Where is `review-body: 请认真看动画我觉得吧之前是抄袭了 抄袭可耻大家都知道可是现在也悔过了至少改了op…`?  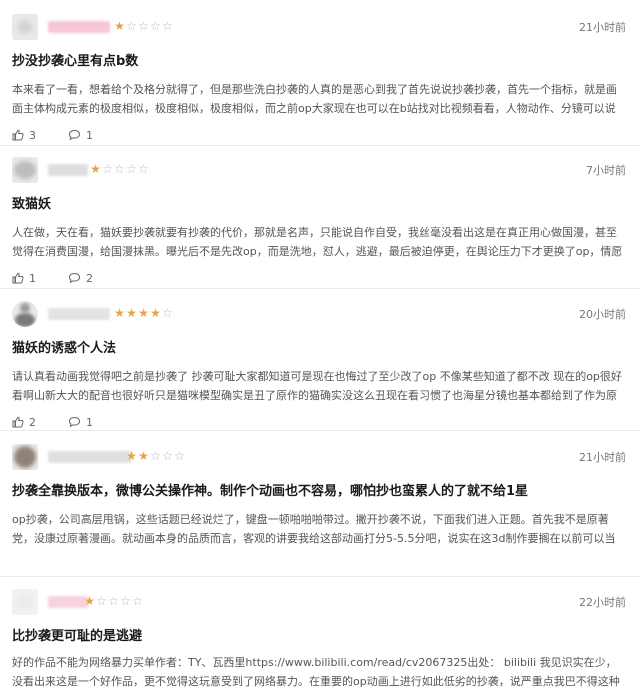
review-body: 请认真看动画我觉得吧之前是抄袭了 抄袭可耻大家都知道可是现在也悔过了至少改了op… is located at coordinates (319, 386).